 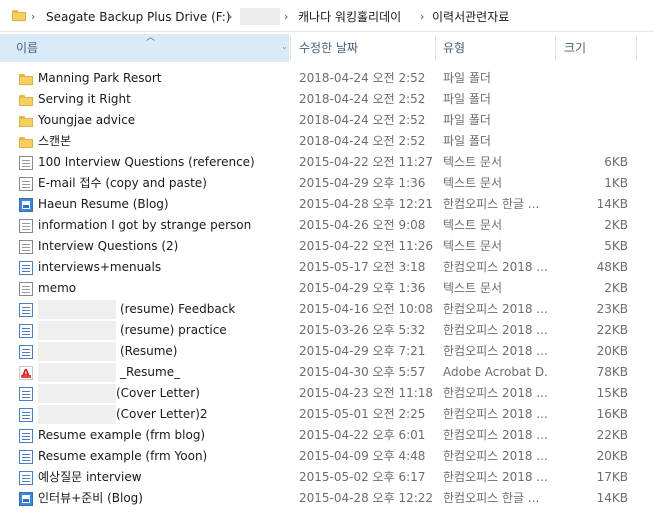 I want to click on file-row: memo 2015-04-29 오후 1:36 텍스트 문서 2KB, so click(x=327, y=288).